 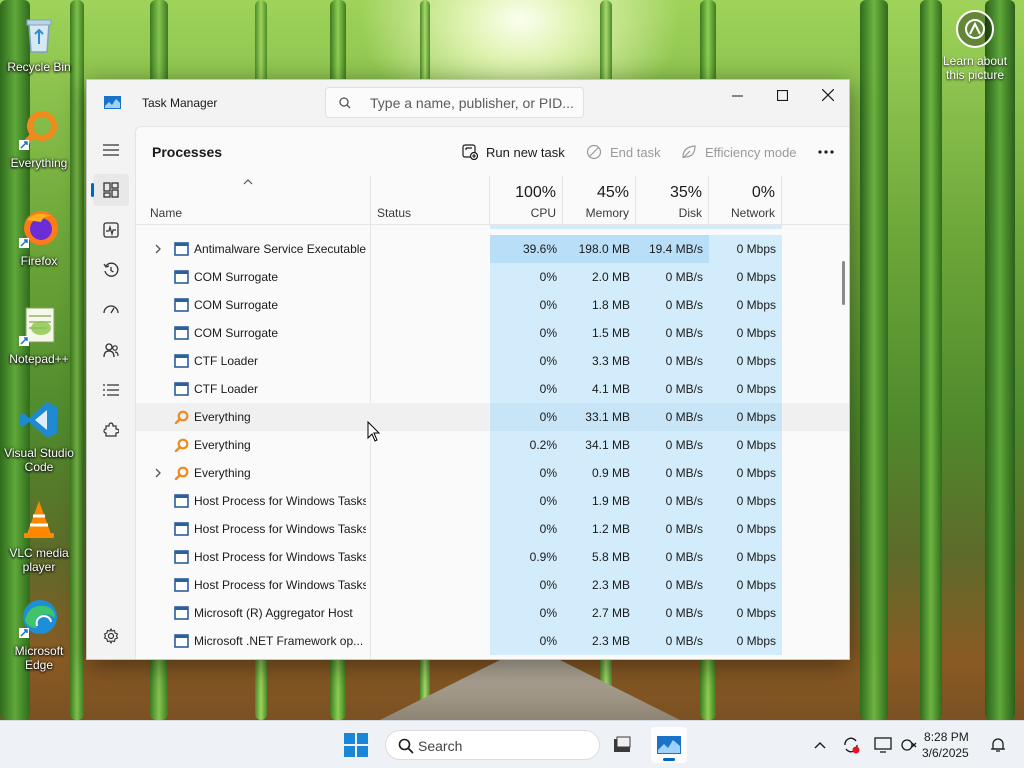 What do you see at coordinates (946, 737) in the screenshot?
I see `clock-time: 8:28 PM` at bounding box center [946, 737].